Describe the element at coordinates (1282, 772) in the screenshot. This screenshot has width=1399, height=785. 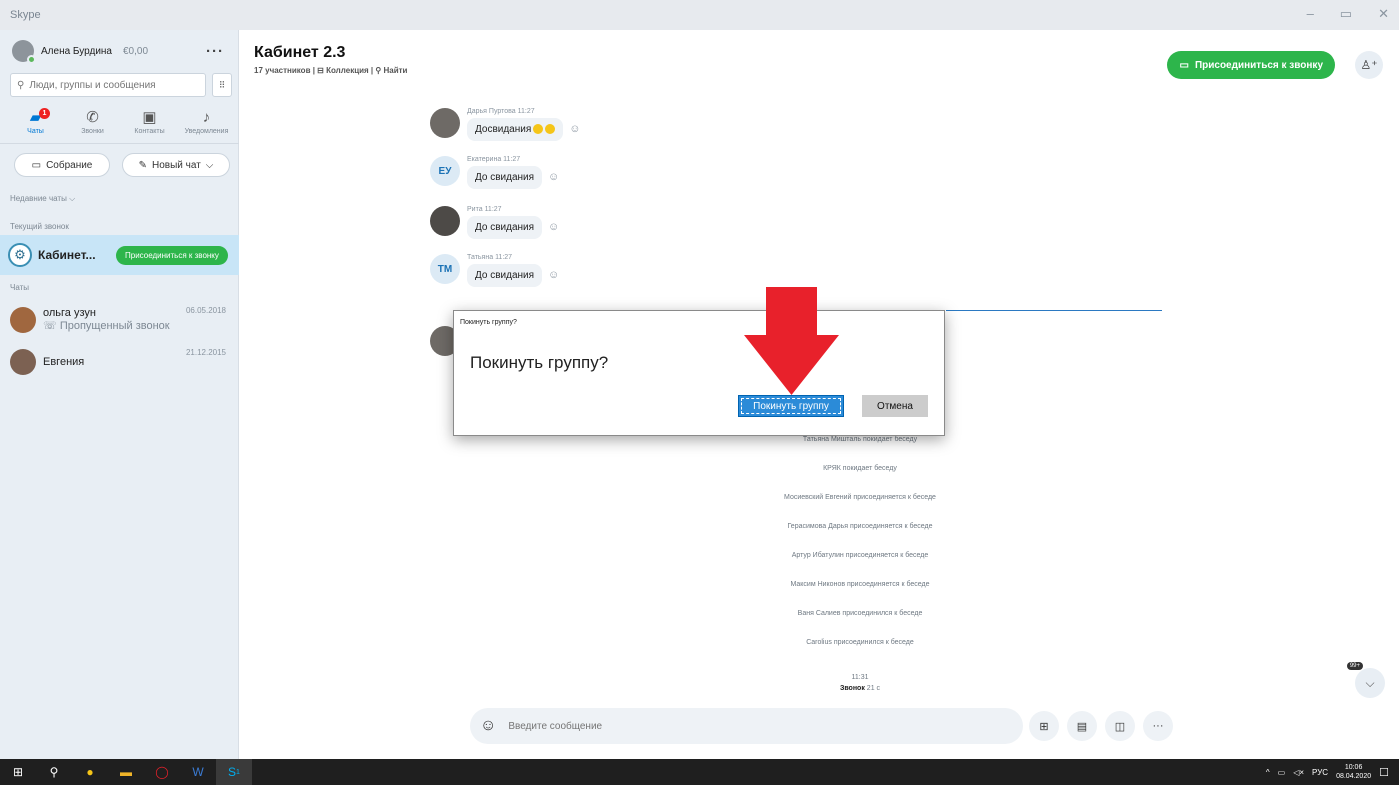
I see `network-icon: ▭` at that location.